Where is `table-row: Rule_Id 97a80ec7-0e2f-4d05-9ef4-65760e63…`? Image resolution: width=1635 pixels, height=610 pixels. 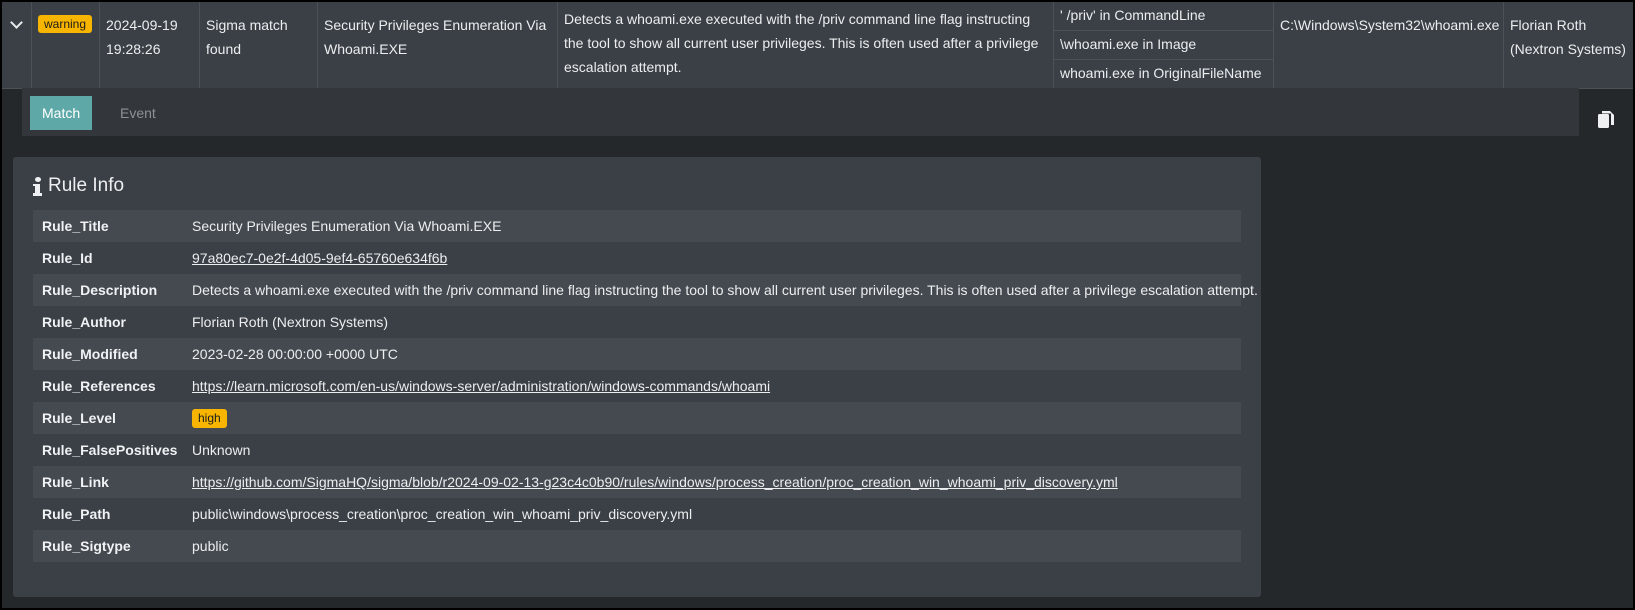 table-row: Rule_Id 97a80ec7-0e2f-4d05-9ef4-65760e63… is located at coordinates (637, 258).